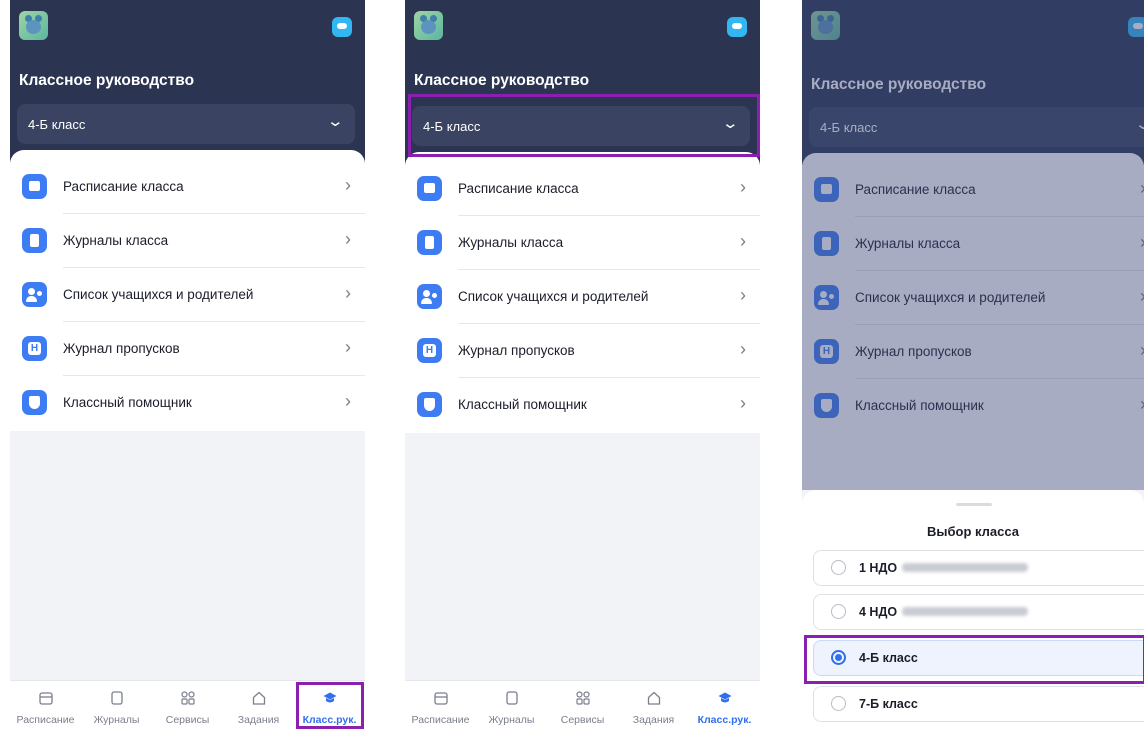 The width and height of the screenshot is (1144, 729). I want to click on header: Классное руководство 4-Б класс ⌄, so click(187, 82).